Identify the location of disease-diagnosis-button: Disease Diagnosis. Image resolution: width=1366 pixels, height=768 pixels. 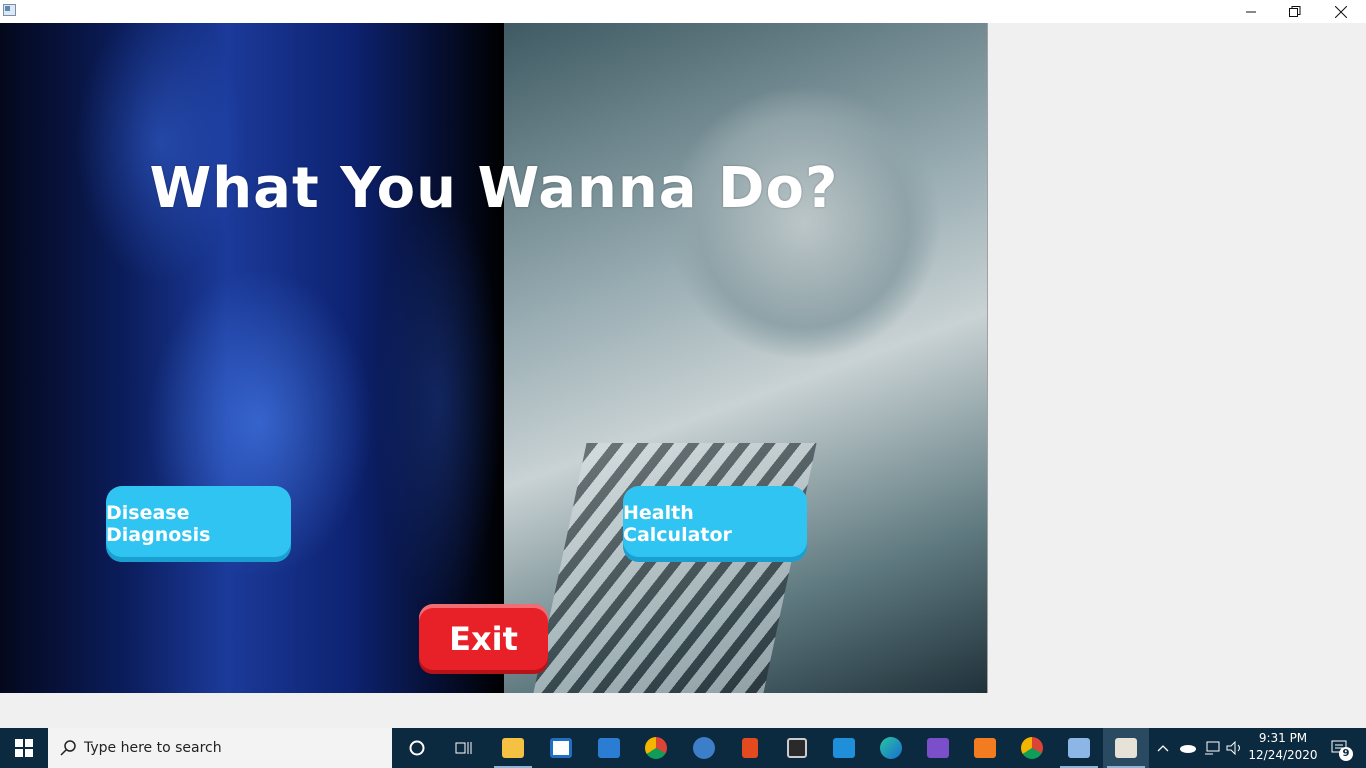
(198, 524).